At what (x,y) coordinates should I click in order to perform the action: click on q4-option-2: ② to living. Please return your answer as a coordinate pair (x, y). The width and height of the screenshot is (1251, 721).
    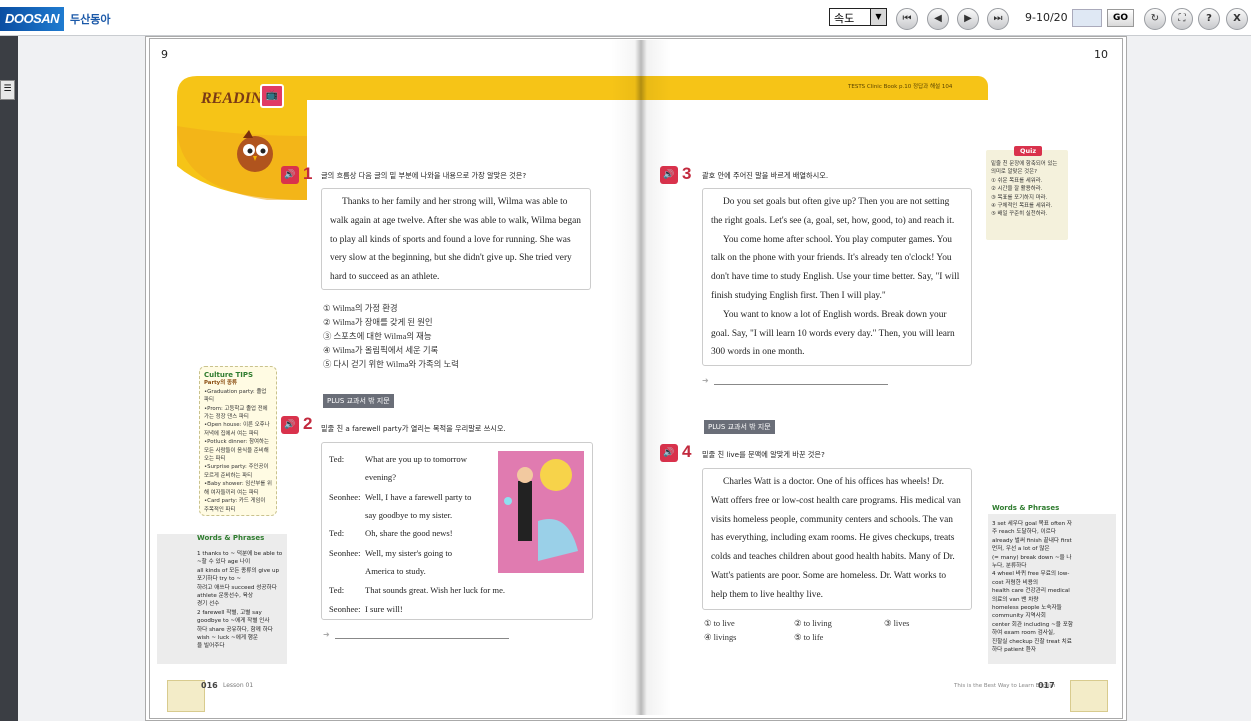
    Looking at the image, I should click on (813, 623).